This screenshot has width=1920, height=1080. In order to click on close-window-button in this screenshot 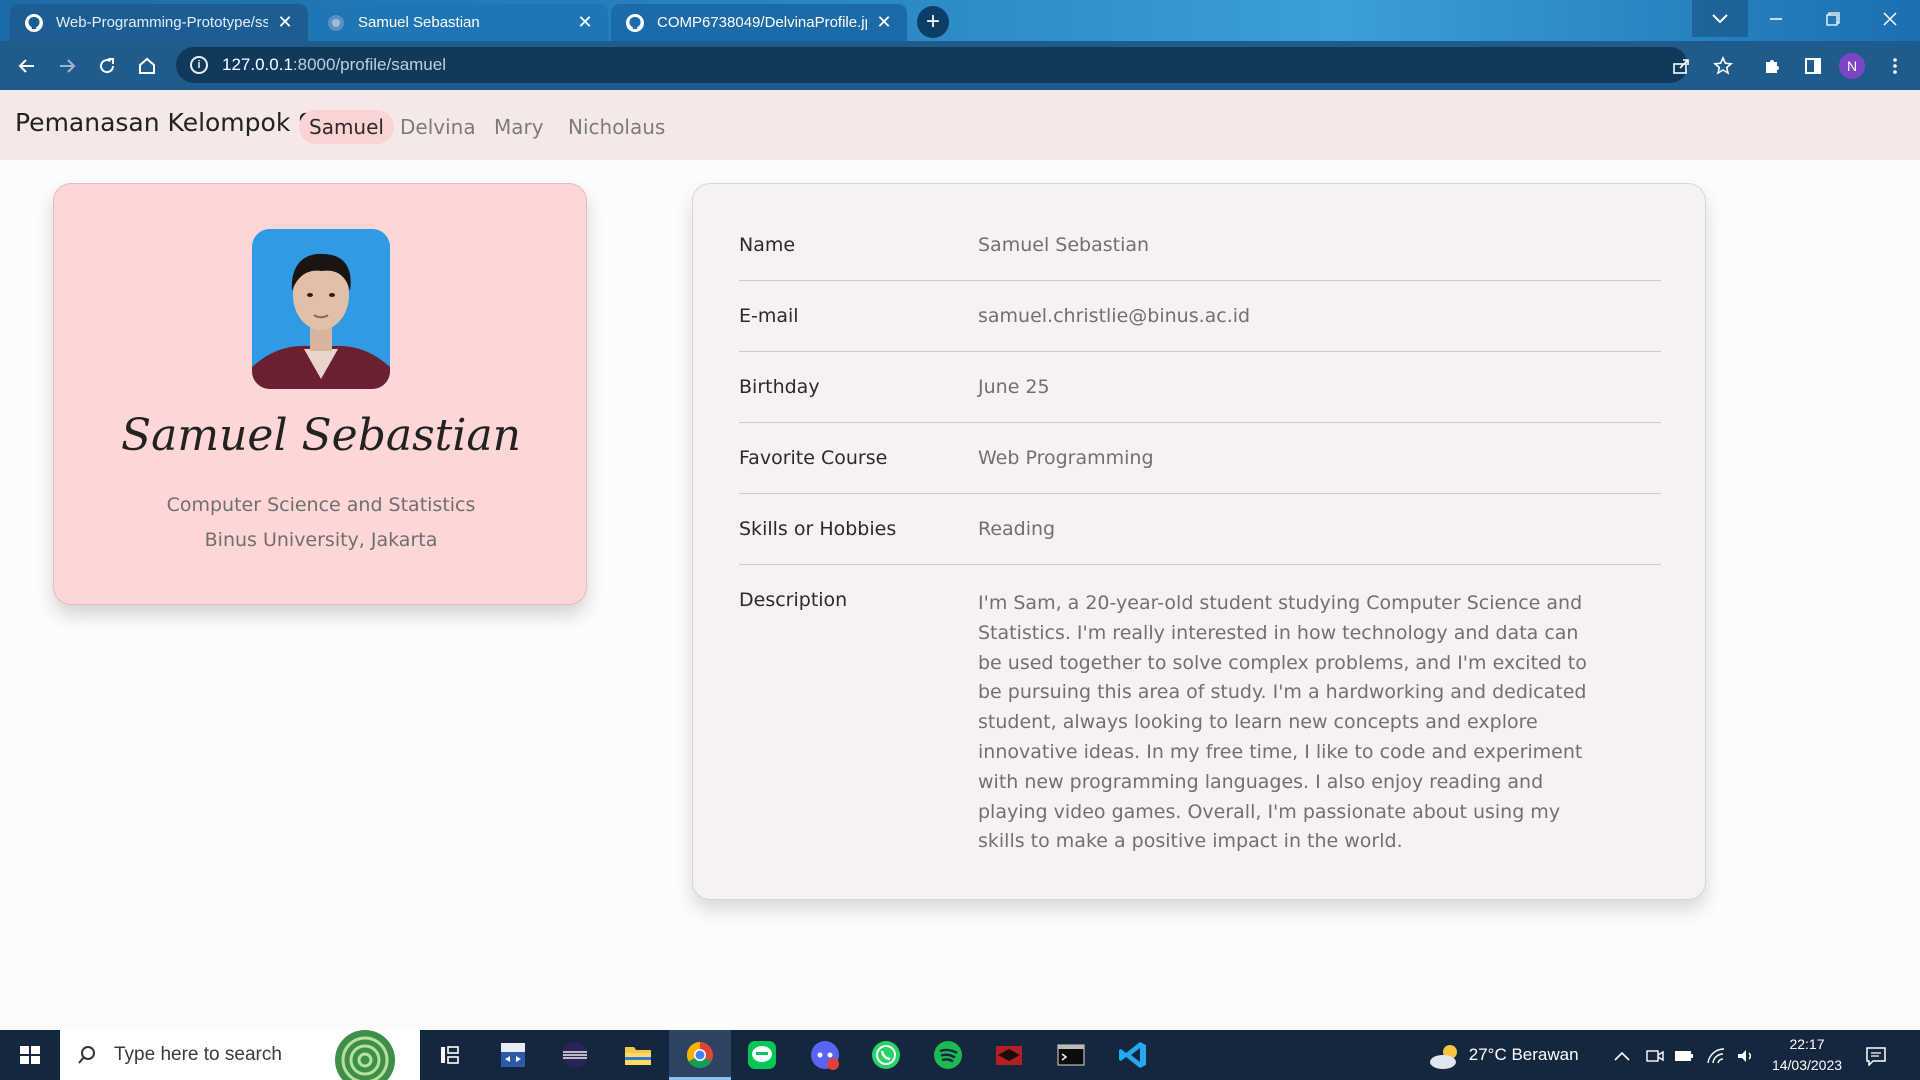, I will do `click(1890, 18)`.